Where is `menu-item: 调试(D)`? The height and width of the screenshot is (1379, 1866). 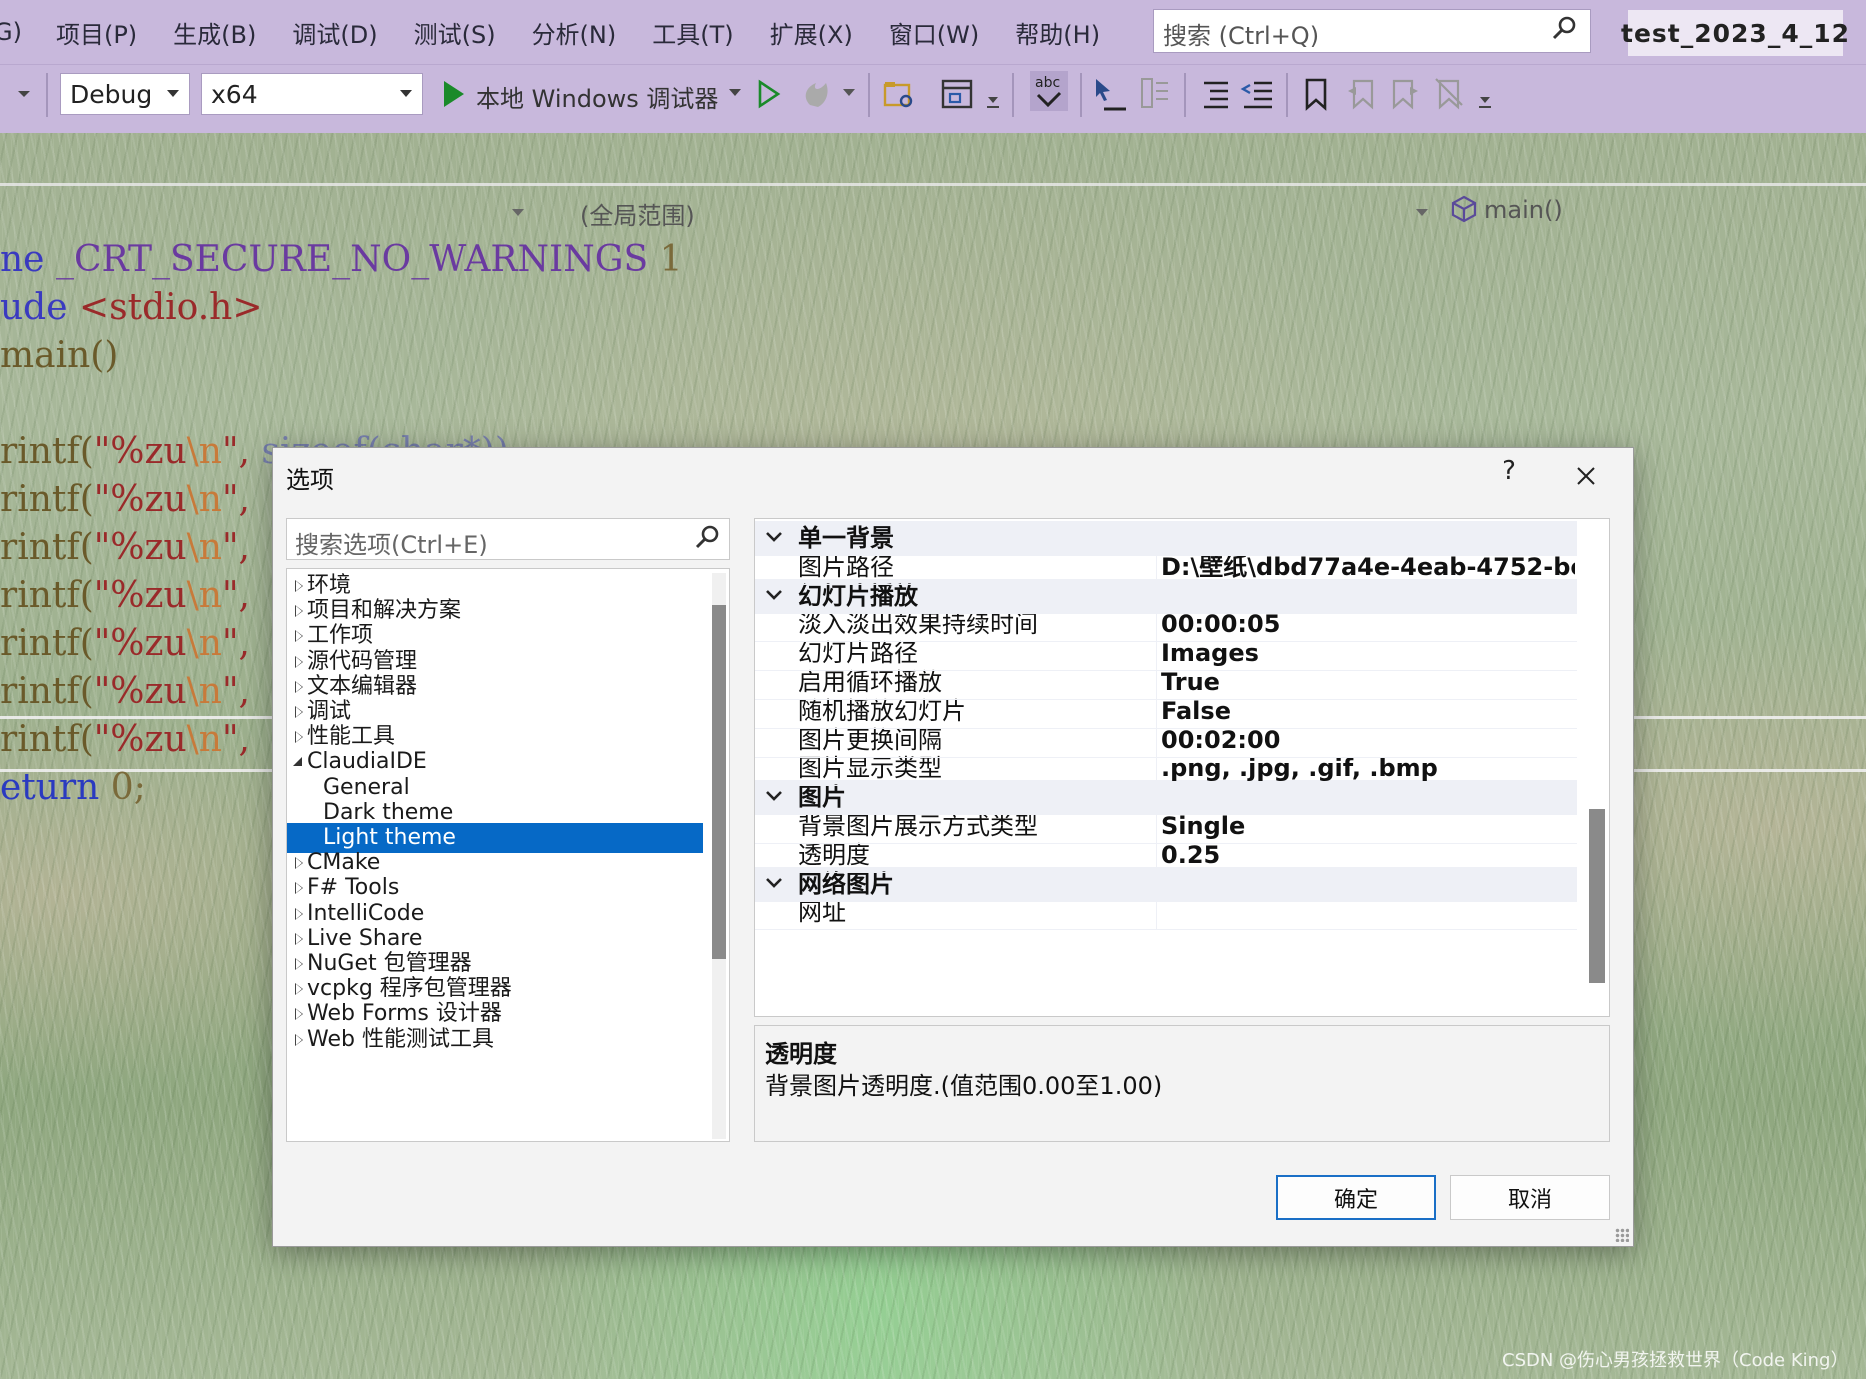 menu-item: 调试(D) is located at coordinates (334, 32).